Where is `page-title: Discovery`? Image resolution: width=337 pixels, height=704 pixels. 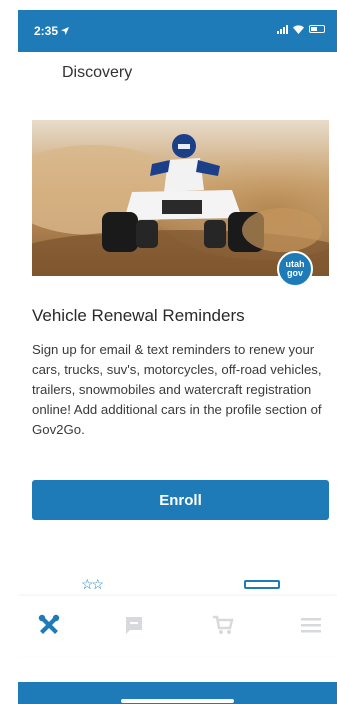 page-title: Discovery is located at coordinates (97, 72).